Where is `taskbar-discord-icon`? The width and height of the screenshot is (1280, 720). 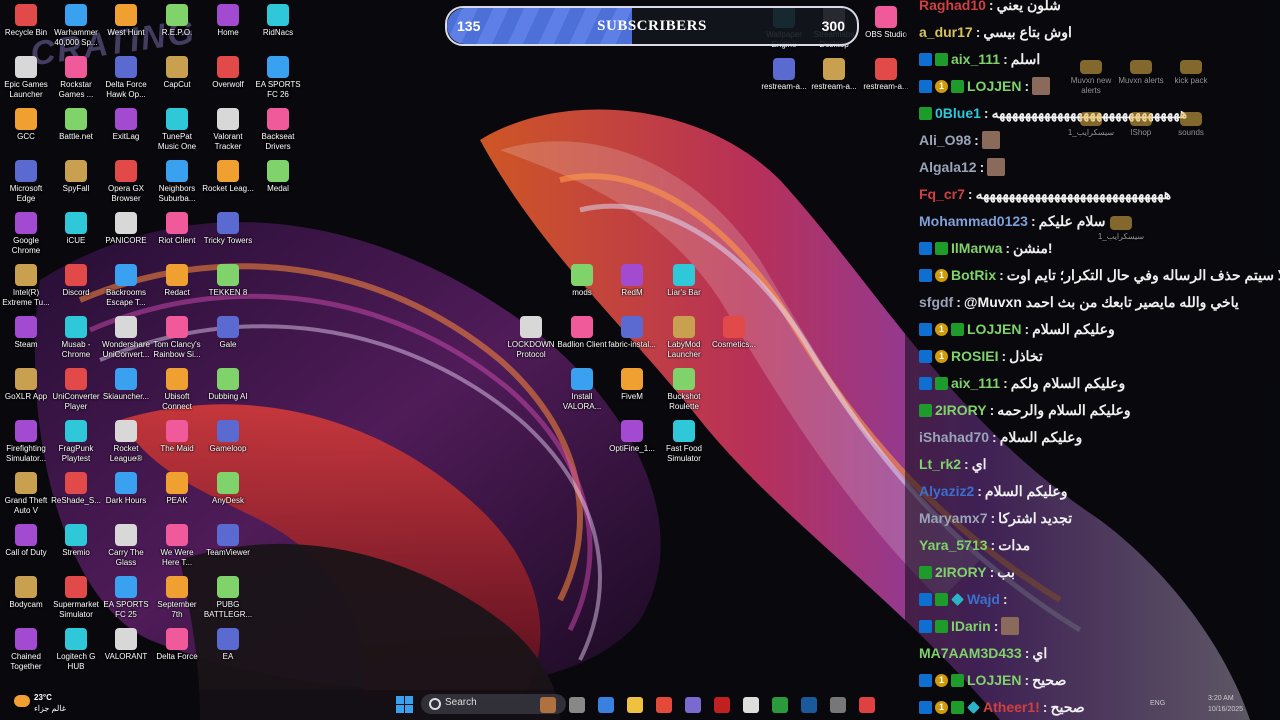 taskbar-discord-icon is located at coordinates (693, 705).